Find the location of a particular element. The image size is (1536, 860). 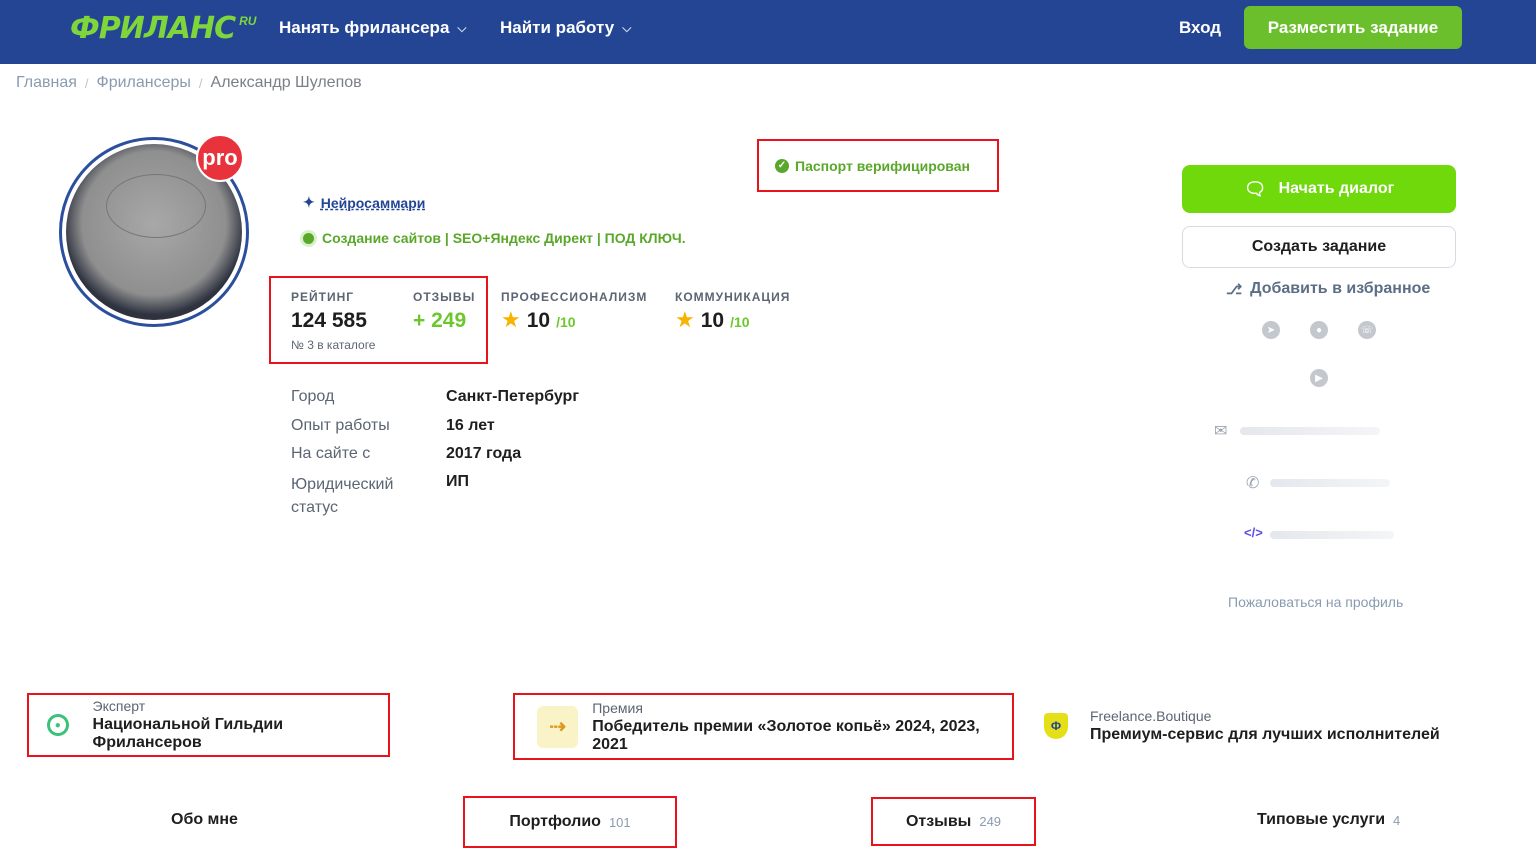

website-blurred is located at coordinates (1332, 535).